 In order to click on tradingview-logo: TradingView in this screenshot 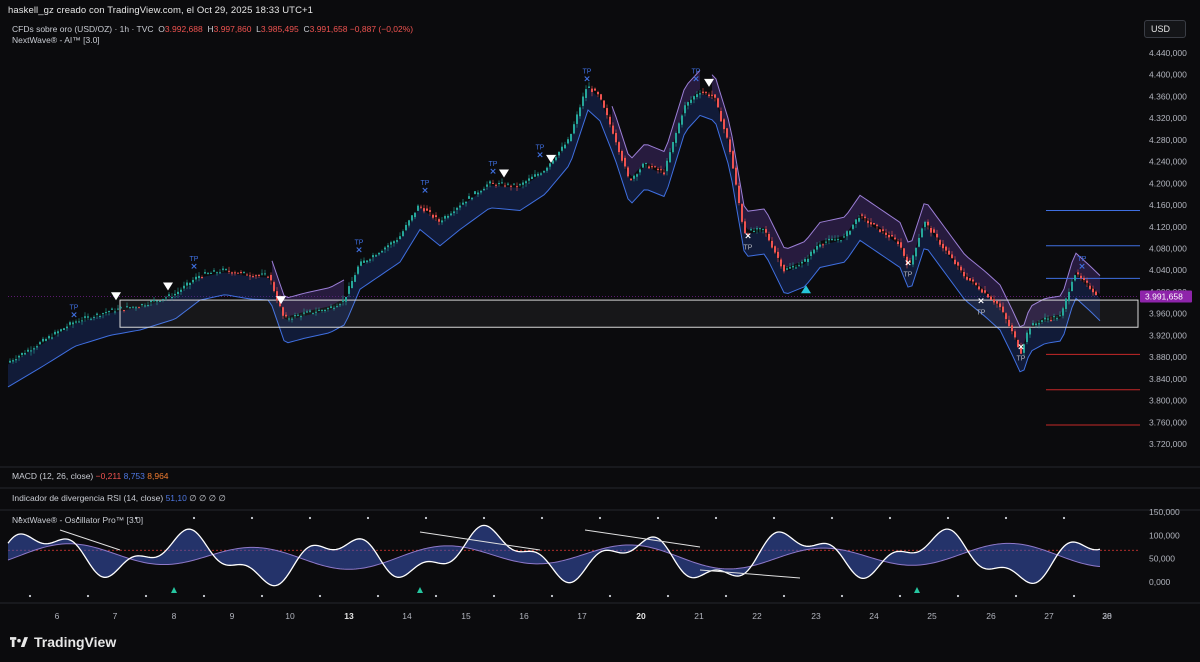, I will do `click(63, 642)`.